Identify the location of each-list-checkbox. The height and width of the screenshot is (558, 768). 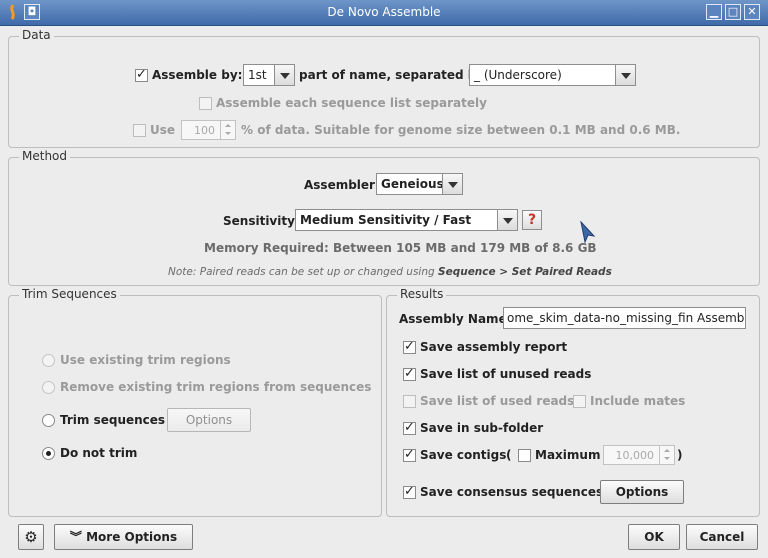
(205, 103).